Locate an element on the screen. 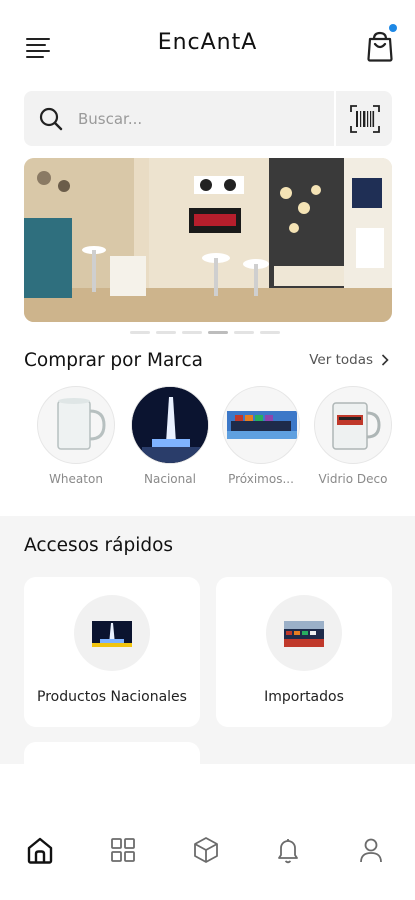 This screenshot has height=900, width=415. brand-item-nacional: Nacional is located at coordinates (170, 436).